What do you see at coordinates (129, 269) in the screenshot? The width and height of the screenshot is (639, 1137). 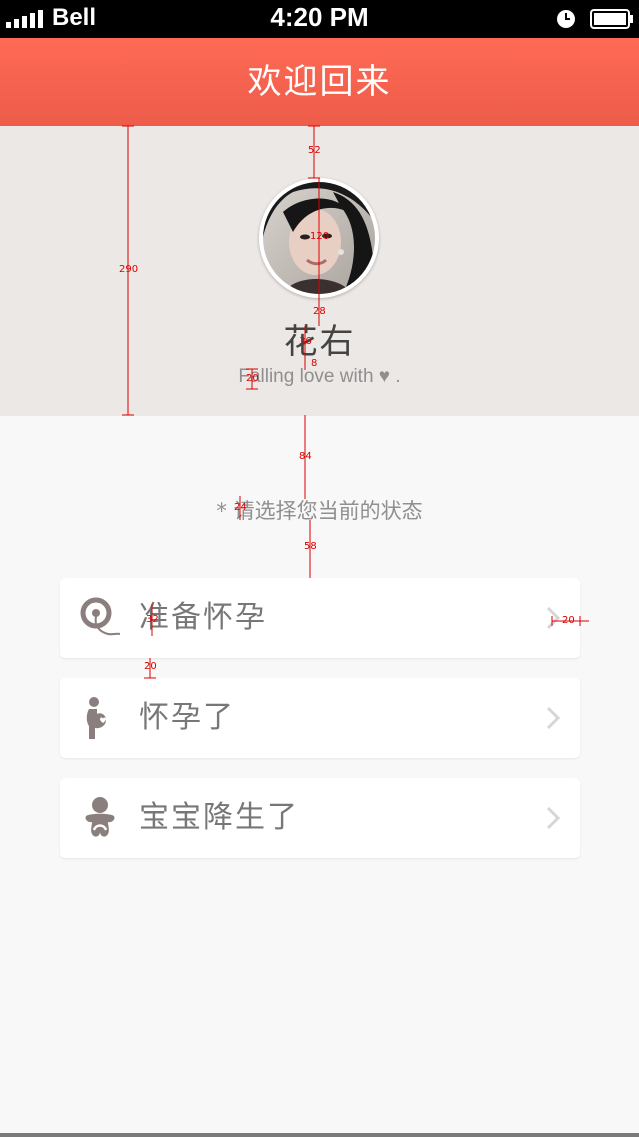 I see `annotation-label: 290` at bounding box center [129, 269].